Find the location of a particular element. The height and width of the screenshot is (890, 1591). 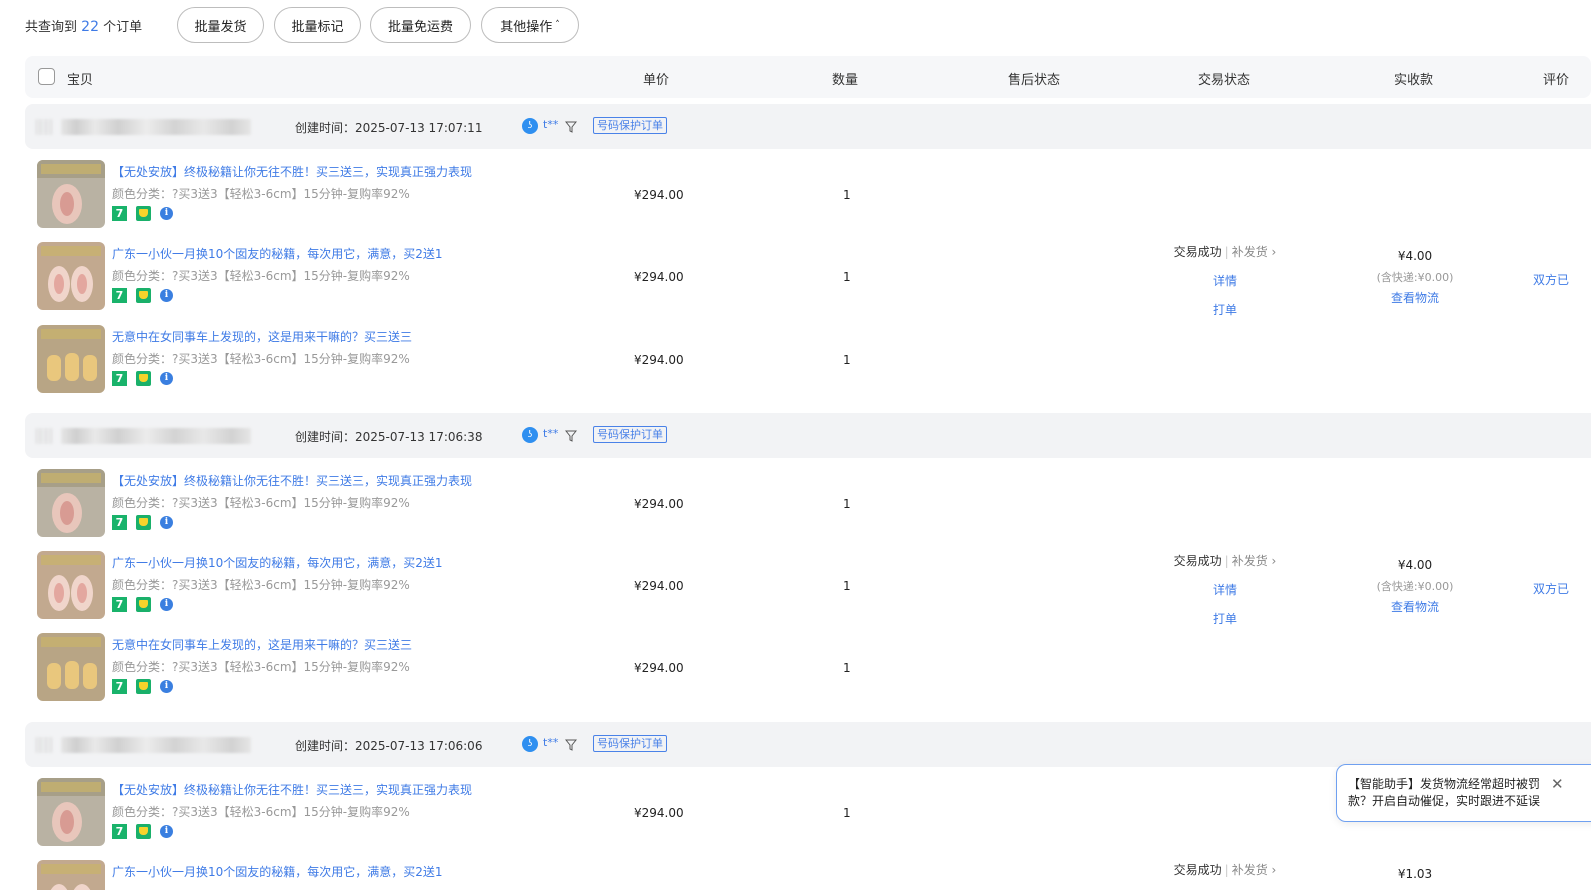

paid-cell: ¥1.03 is located at coordinates (1415, 878).